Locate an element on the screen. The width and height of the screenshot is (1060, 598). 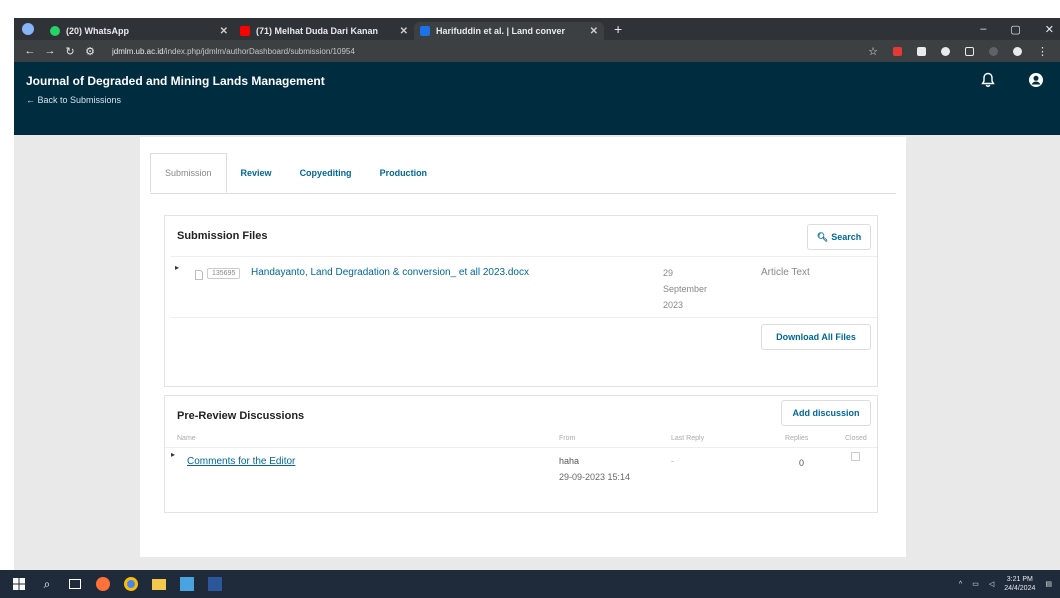
file-date: 29 September 2023 is located at coordinates (703, 289).